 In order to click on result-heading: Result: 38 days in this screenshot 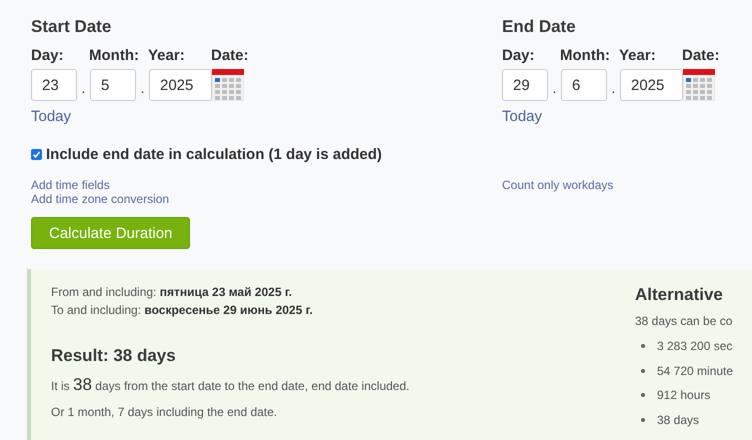, I will do `click(114, 356)`.